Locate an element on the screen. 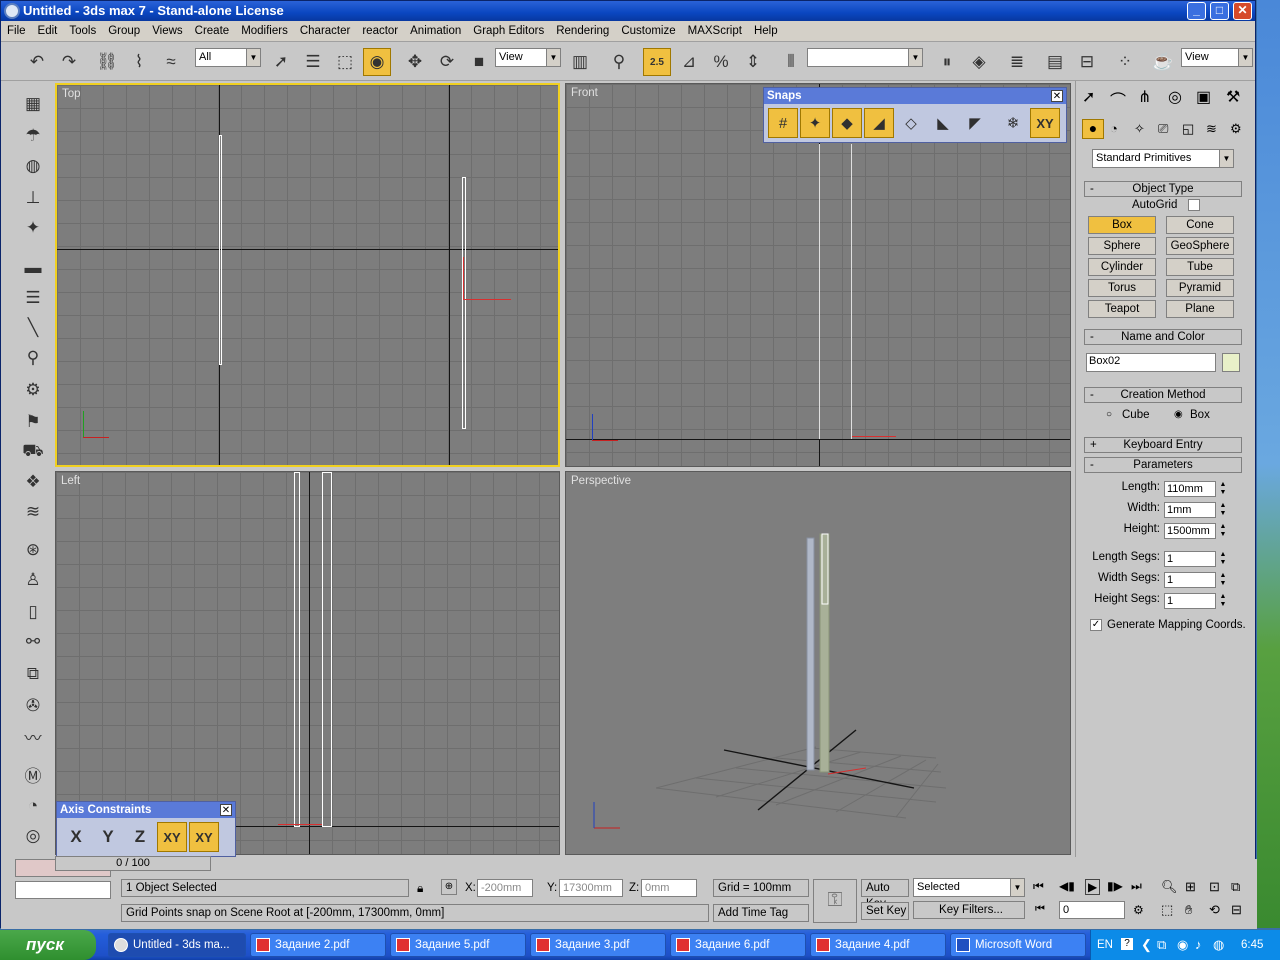 This screenshot has height=960, width=1280. tube-button: Tube is located at coordinates (1200, 267).